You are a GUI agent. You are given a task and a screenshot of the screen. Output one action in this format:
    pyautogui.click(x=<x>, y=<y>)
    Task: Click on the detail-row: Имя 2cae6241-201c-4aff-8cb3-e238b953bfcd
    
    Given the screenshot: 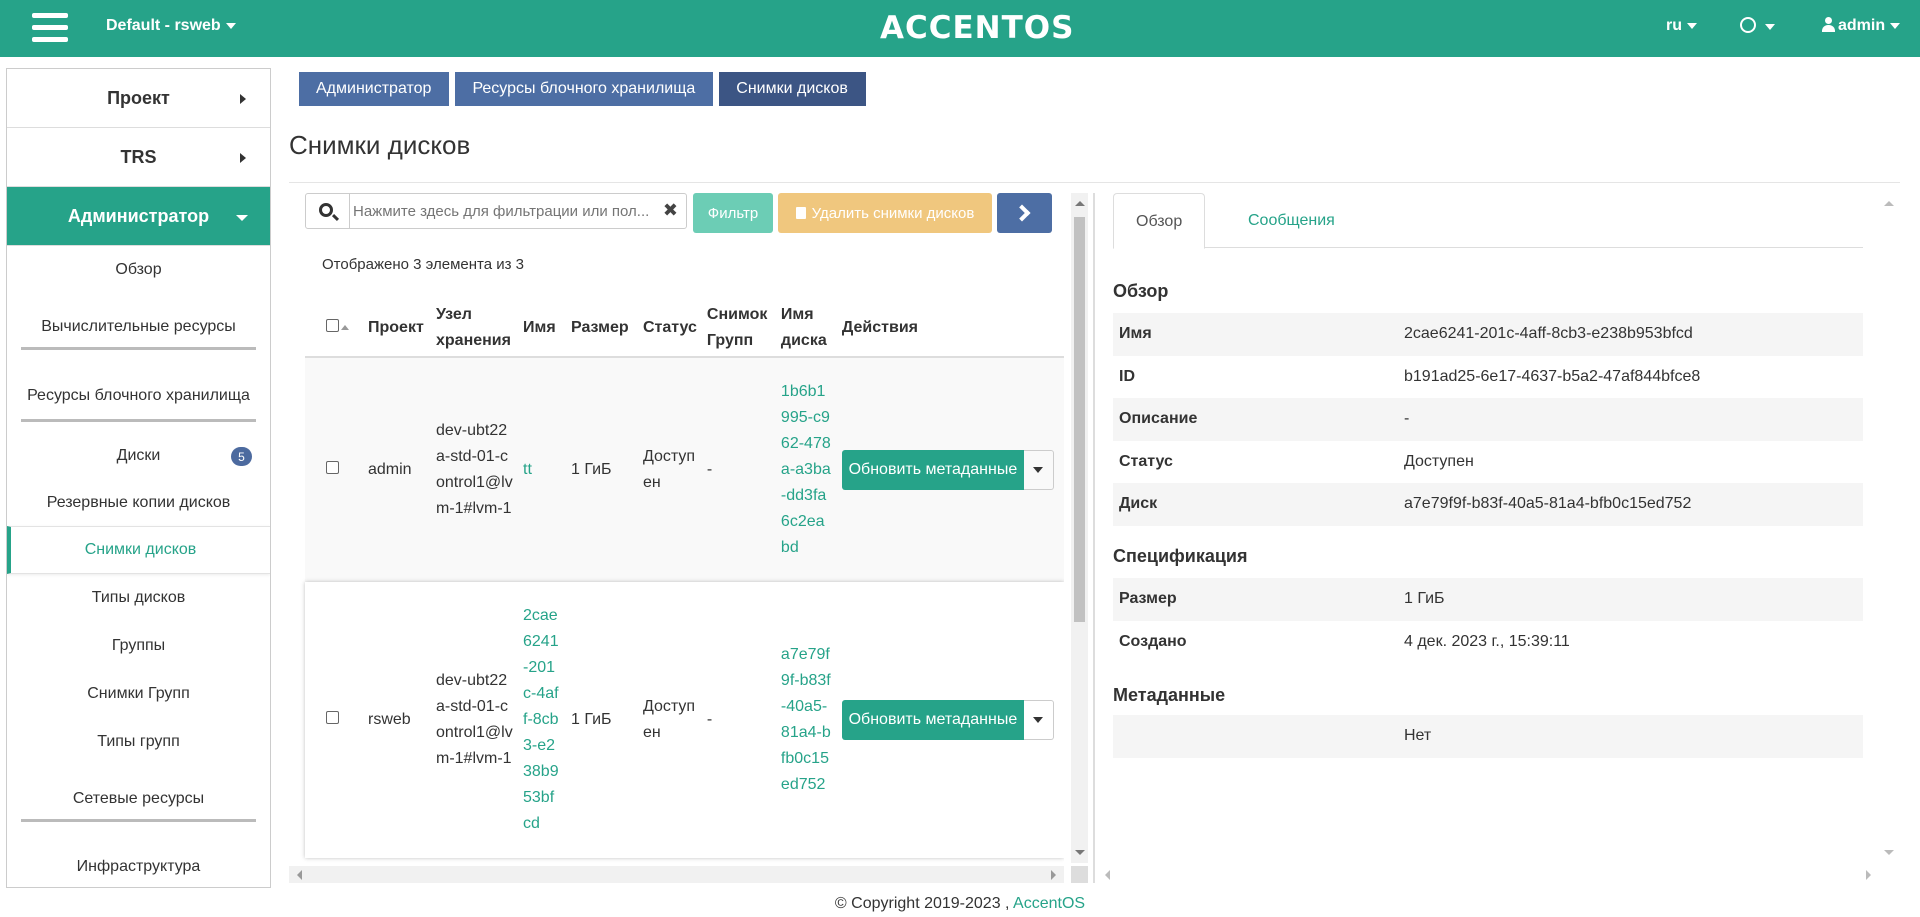 What is the action you would take?
    pyautogui.click(x=1488, y=334)
    